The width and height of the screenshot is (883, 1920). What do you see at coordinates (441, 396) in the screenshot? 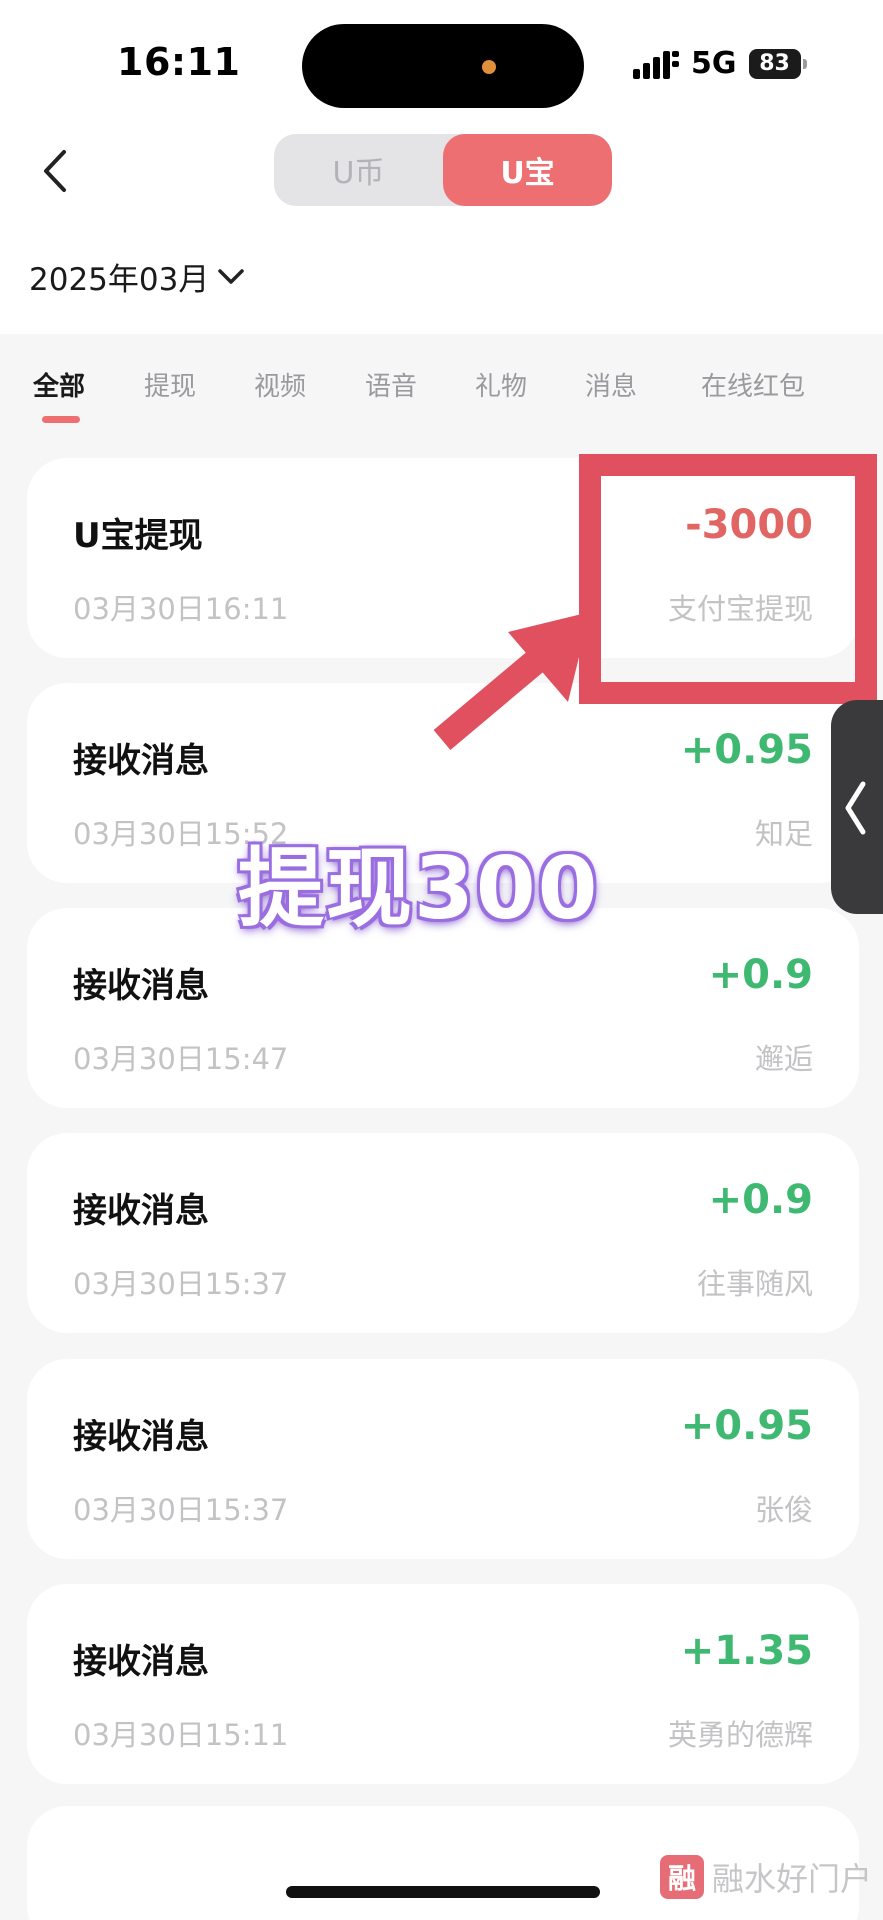
I see `category-tabs: 全部 提现 视频 语音 礼物 消息 在线红包` at bounding box center [441, 396].